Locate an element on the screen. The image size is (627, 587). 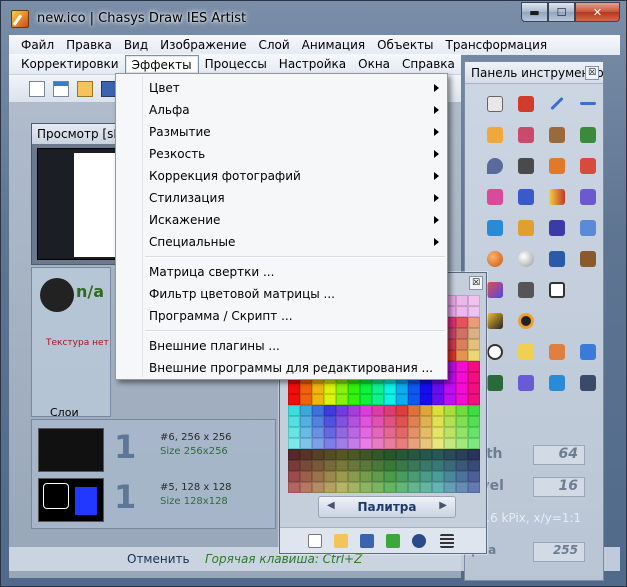
menu-view: Вид is located at coordinates (136, 45).